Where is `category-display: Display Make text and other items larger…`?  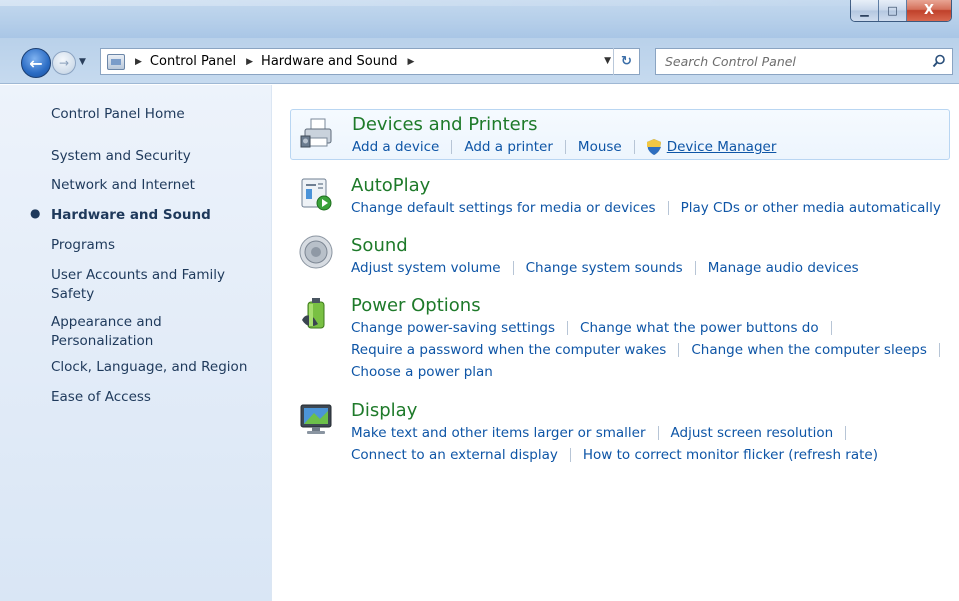
category-display: Display Make text and other items larger… is located at coordinates (620, 433).